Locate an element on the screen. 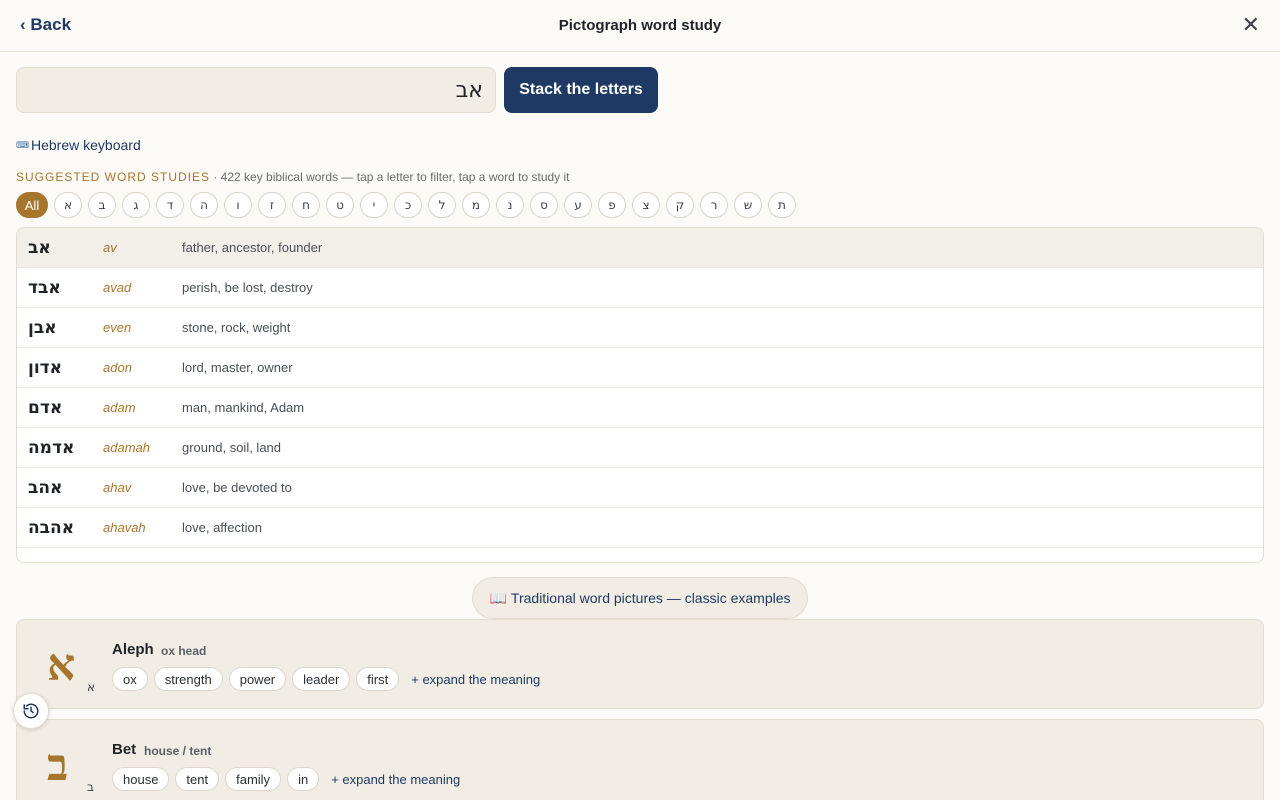 This screenshot has width=1280, height=800. stack-letters-button: Stack the letters is located at coordinates (581, 90).